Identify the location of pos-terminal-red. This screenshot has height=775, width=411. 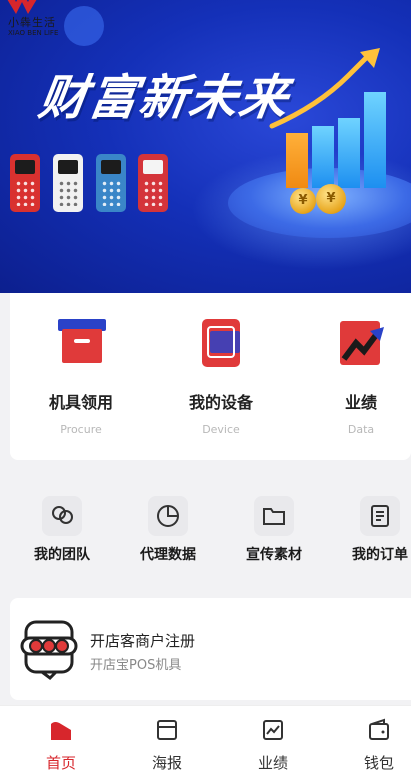
(25, 183).